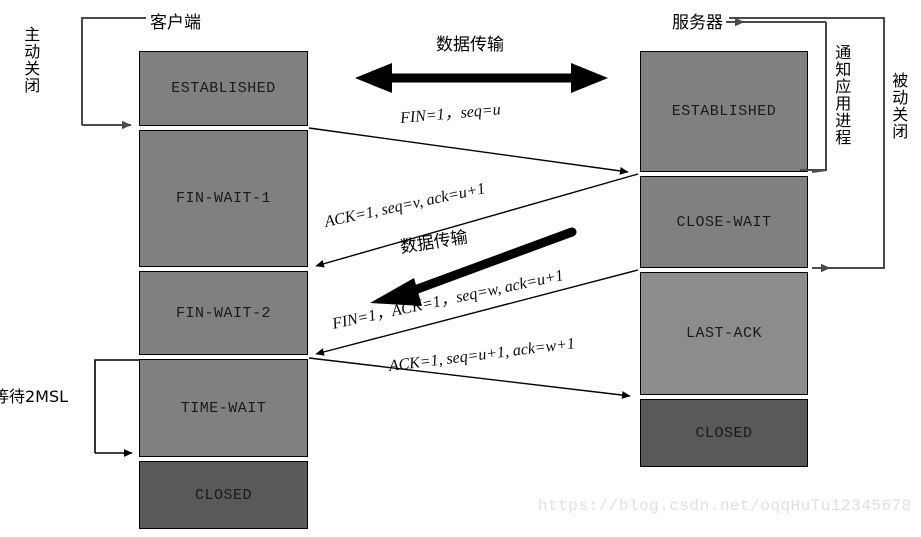 This screenshot has width=921, height=537. I want to click on state-label: TIME-WAIT, so click(223, 408).